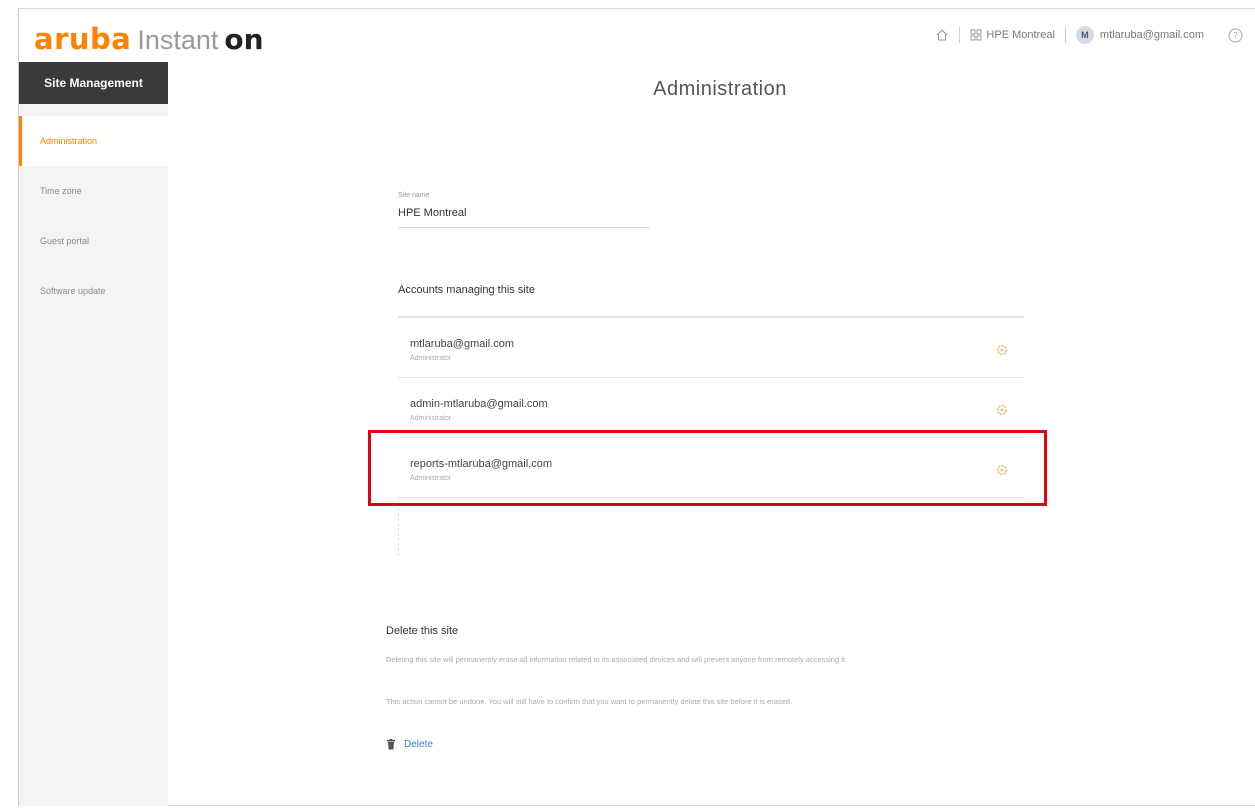 The width and height of the screenshot is (1255, 808). I want to click on help-icon: ?, so click(1235, 35).